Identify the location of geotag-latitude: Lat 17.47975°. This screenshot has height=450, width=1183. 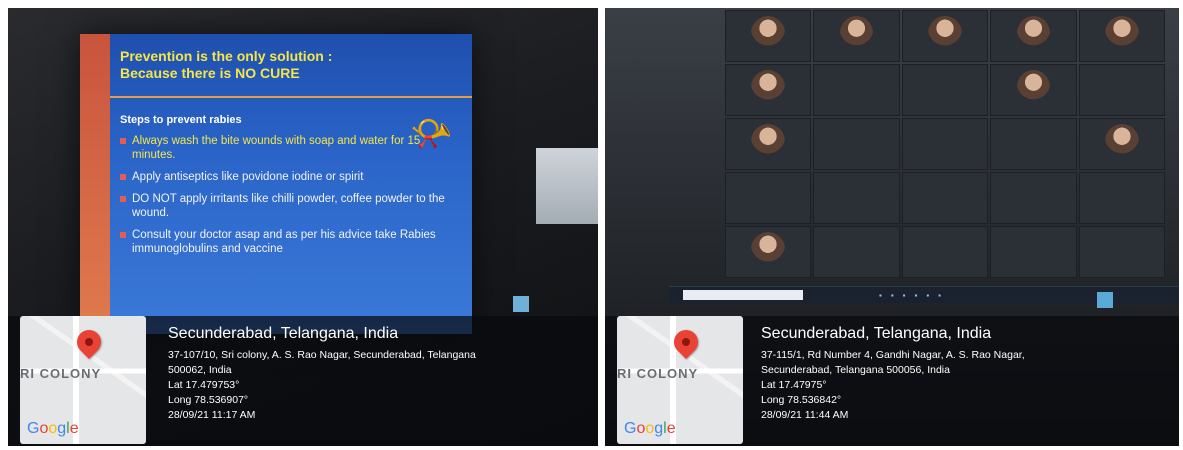
(794, 385).